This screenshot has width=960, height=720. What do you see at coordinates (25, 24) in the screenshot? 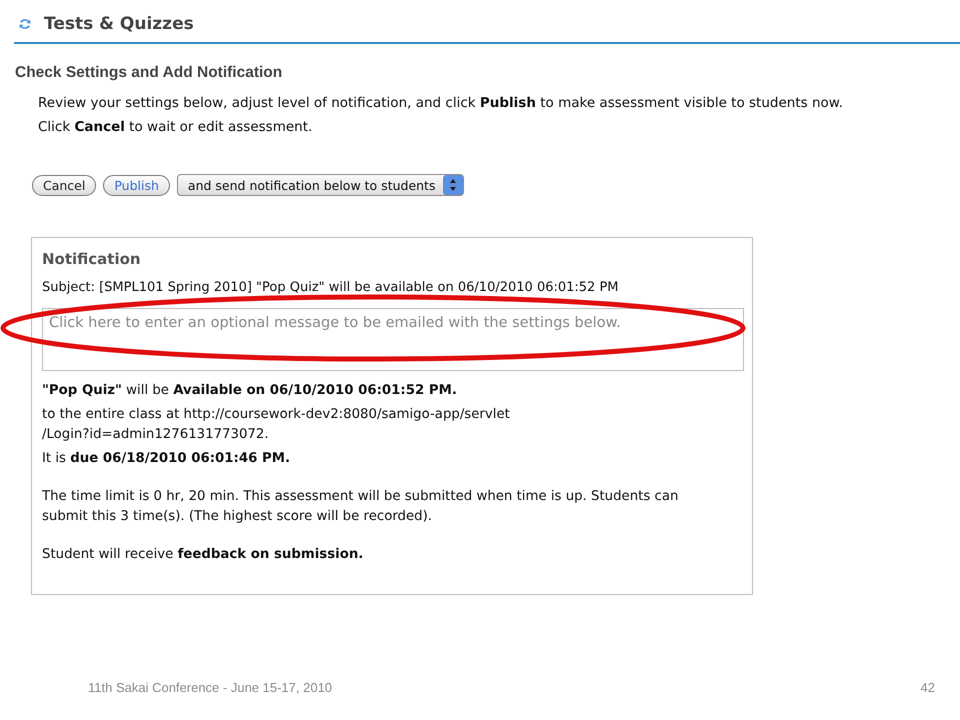
I see `refresh-icon` at bounding box center [25, 24].